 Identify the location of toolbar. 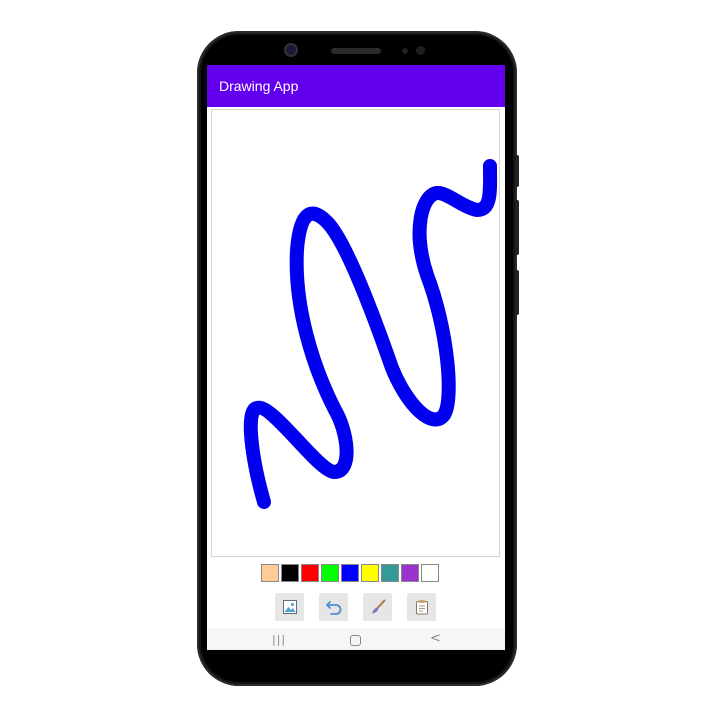
(355, 607).